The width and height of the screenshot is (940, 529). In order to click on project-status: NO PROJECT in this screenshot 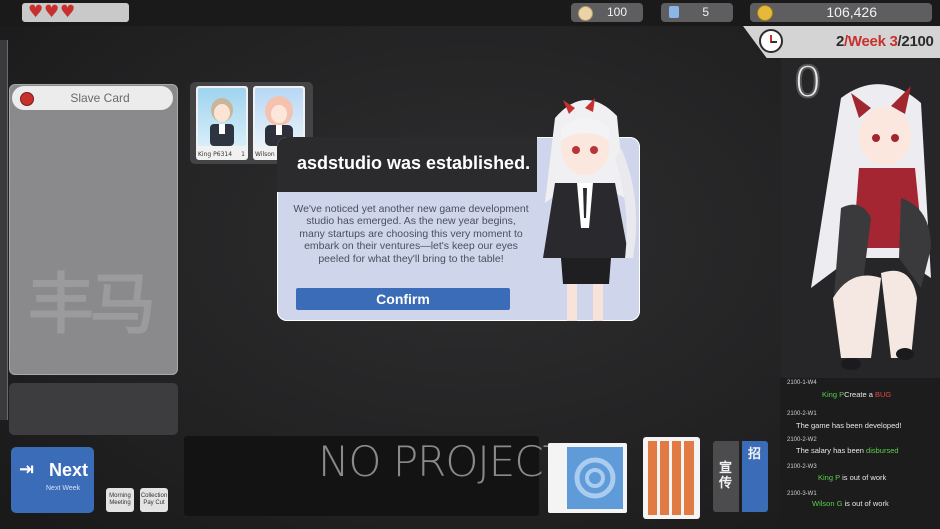, I will do `click(443, 461)`.